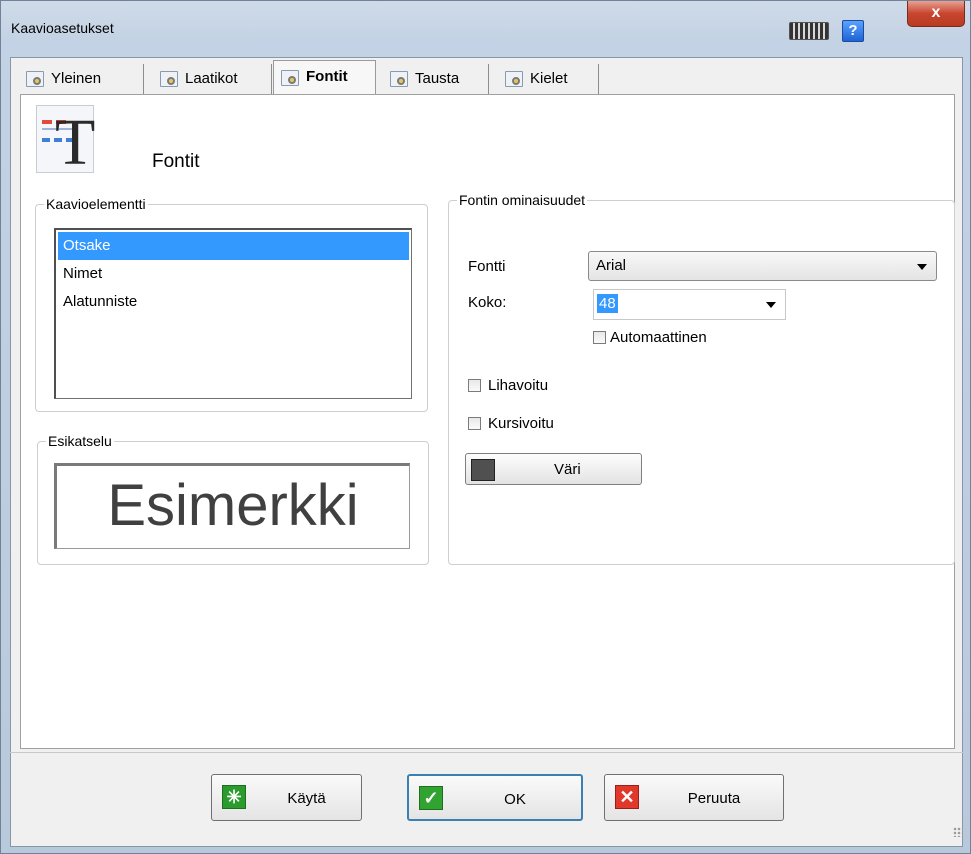 The image size is (971, 854). Describe the element at coordinates (599, 337) in the screenshot. I see `auto-size-checkbox` at that location.